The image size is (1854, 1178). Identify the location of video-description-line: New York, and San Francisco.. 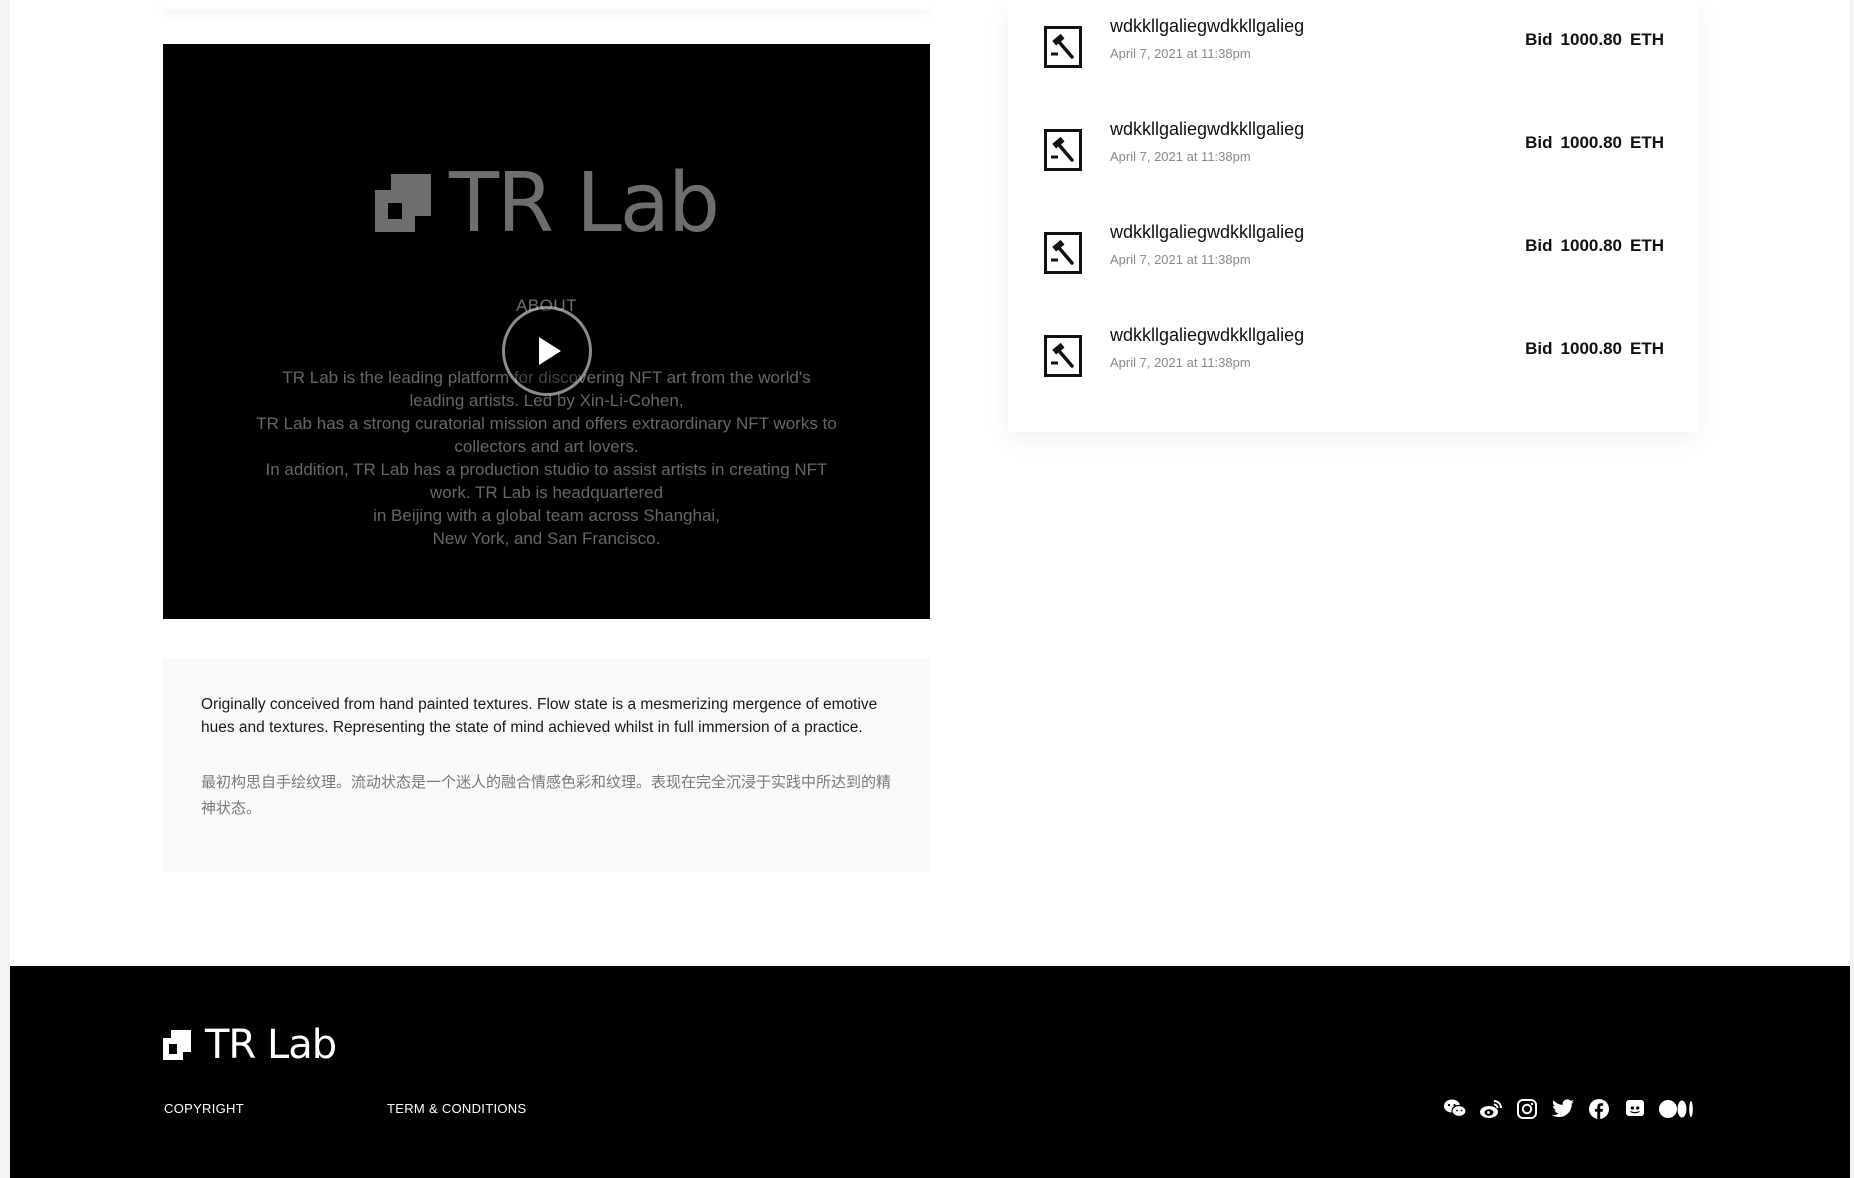
(546, 538).